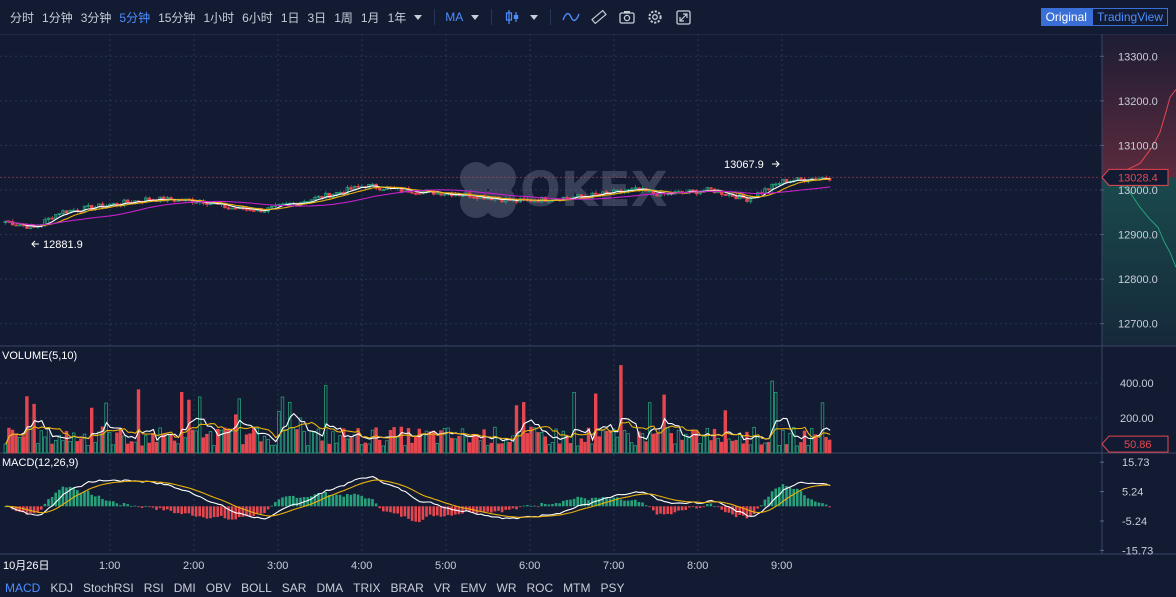  I want to click on indicator-tab-mtm: MTM, so click(576, 588).